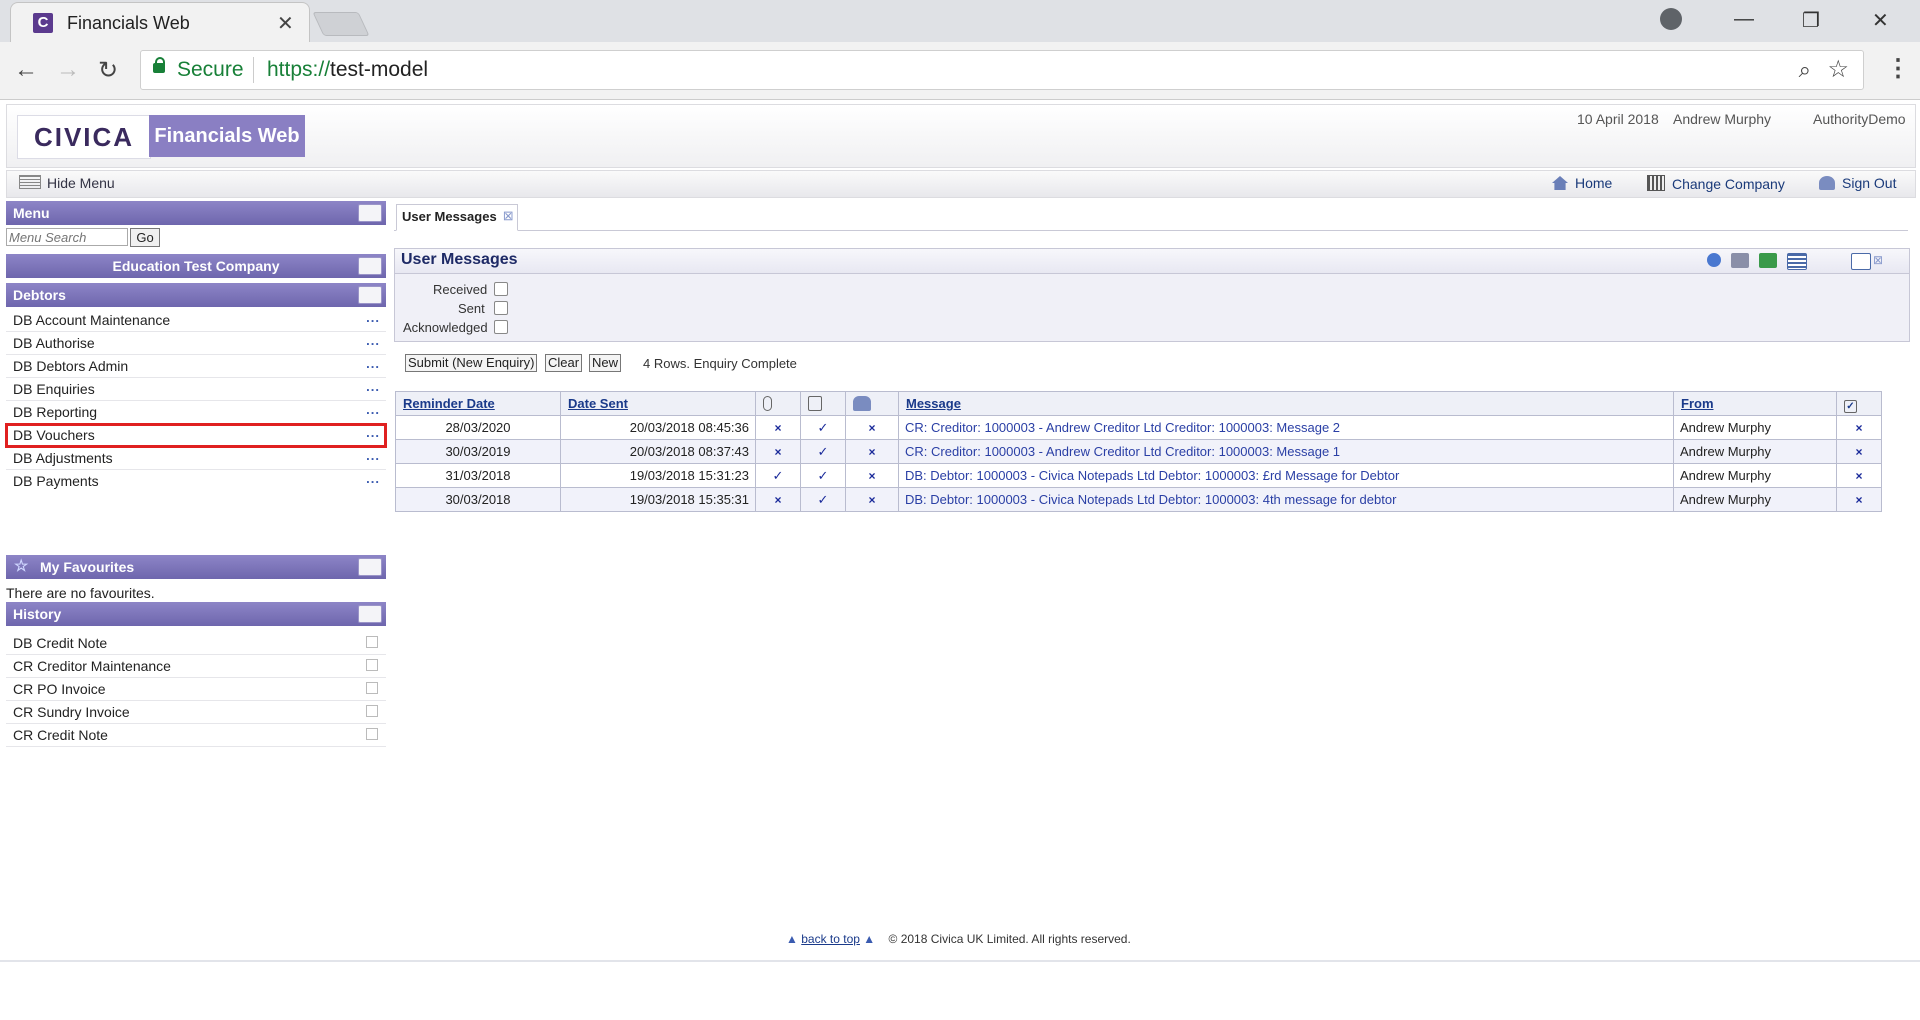  I want to click on print-icon, so click(1740, 260).